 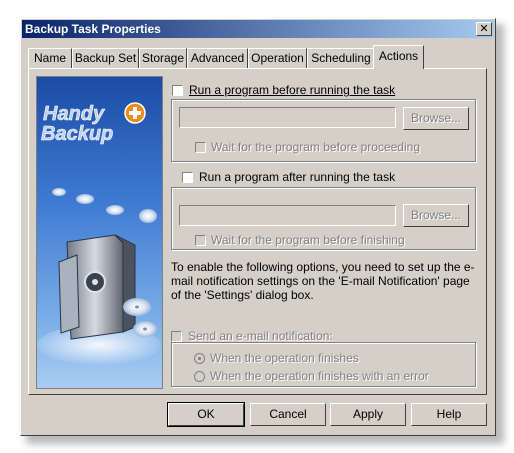 I want to click on ok-label: OK, so click(x=206, y=414).